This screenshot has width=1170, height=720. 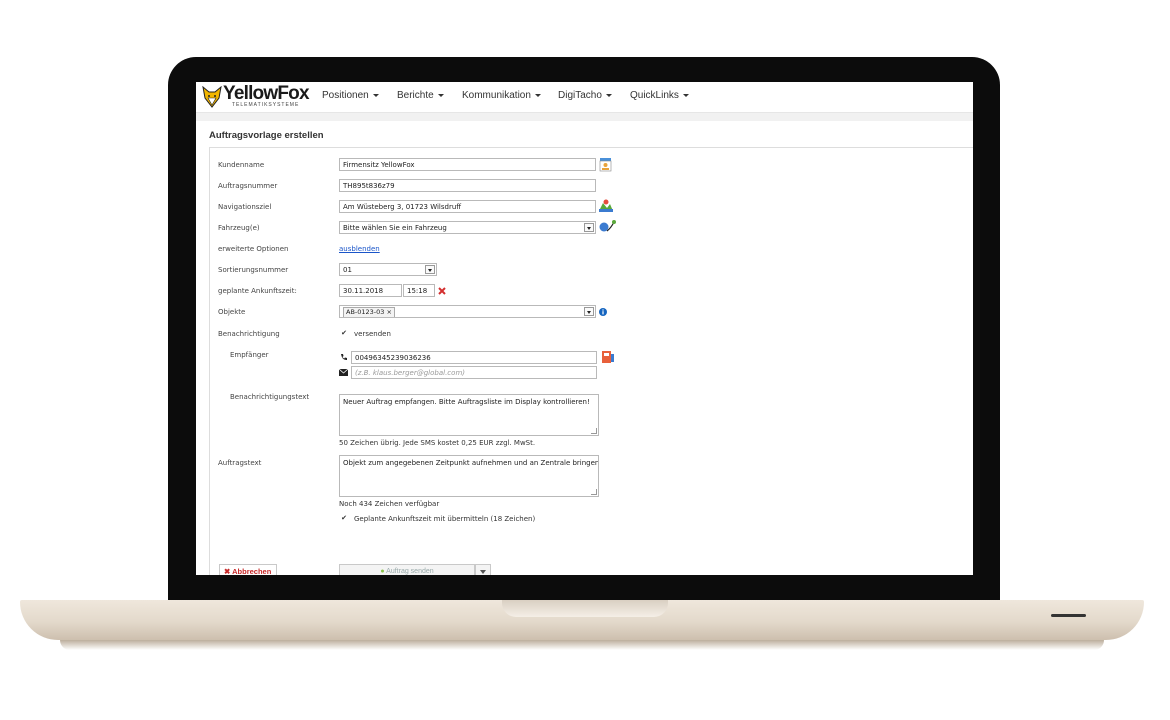 What do you see at coordinates (654, 95) in the screenshot?
I see `nav-label: QuickLinks` at bounding box center [654, 95].